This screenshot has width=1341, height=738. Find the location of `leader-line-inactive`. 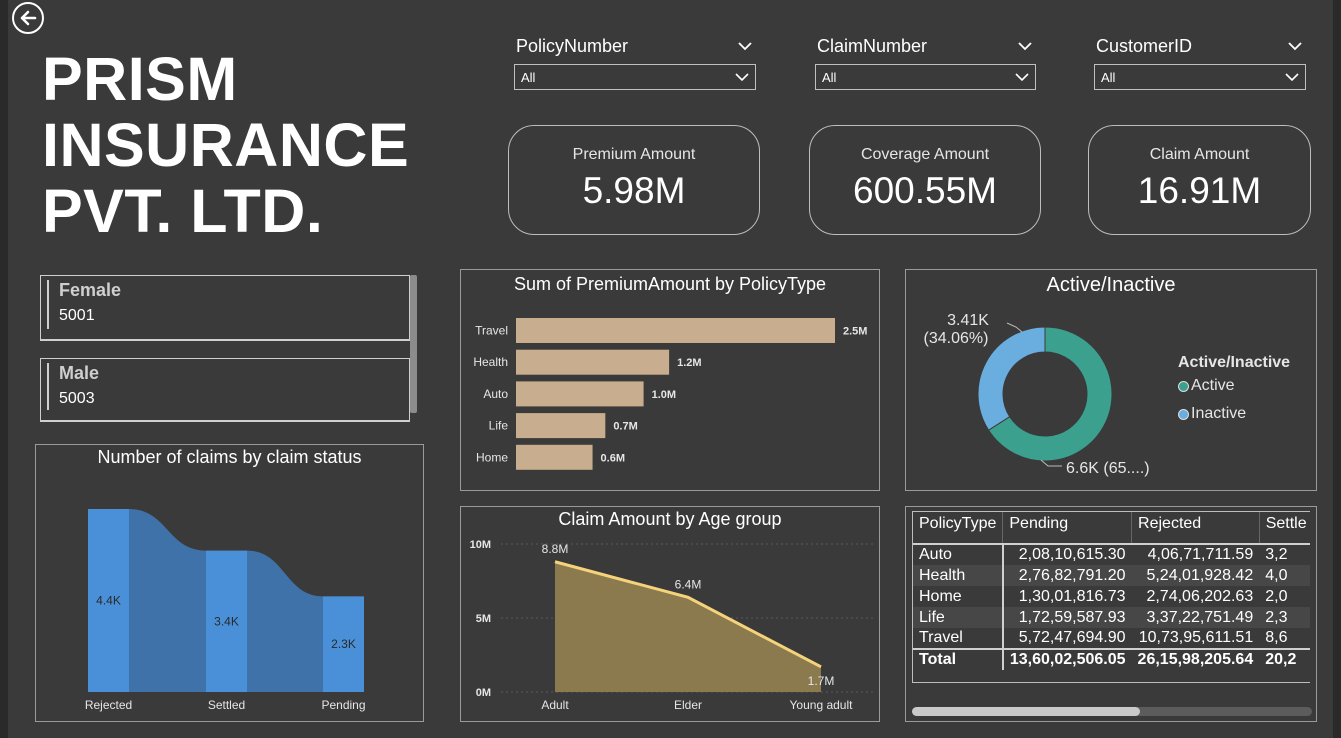

leader-line-inactive is located at coordinates (1014, 327).